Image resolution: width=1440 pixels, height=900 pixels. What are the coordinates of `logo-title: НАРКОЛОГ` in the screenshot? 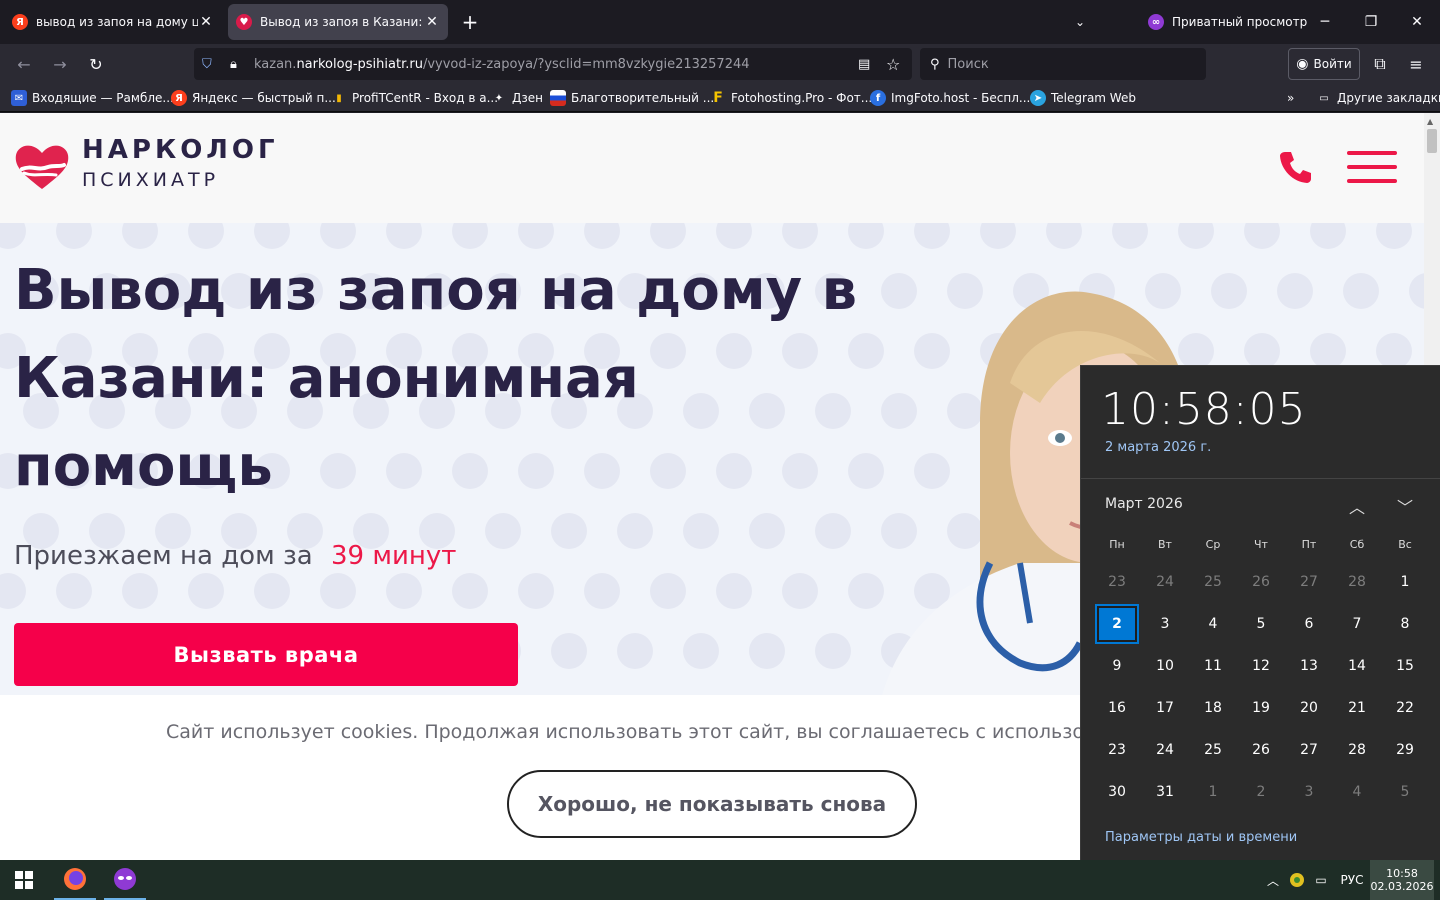 It's located at (180, 150).